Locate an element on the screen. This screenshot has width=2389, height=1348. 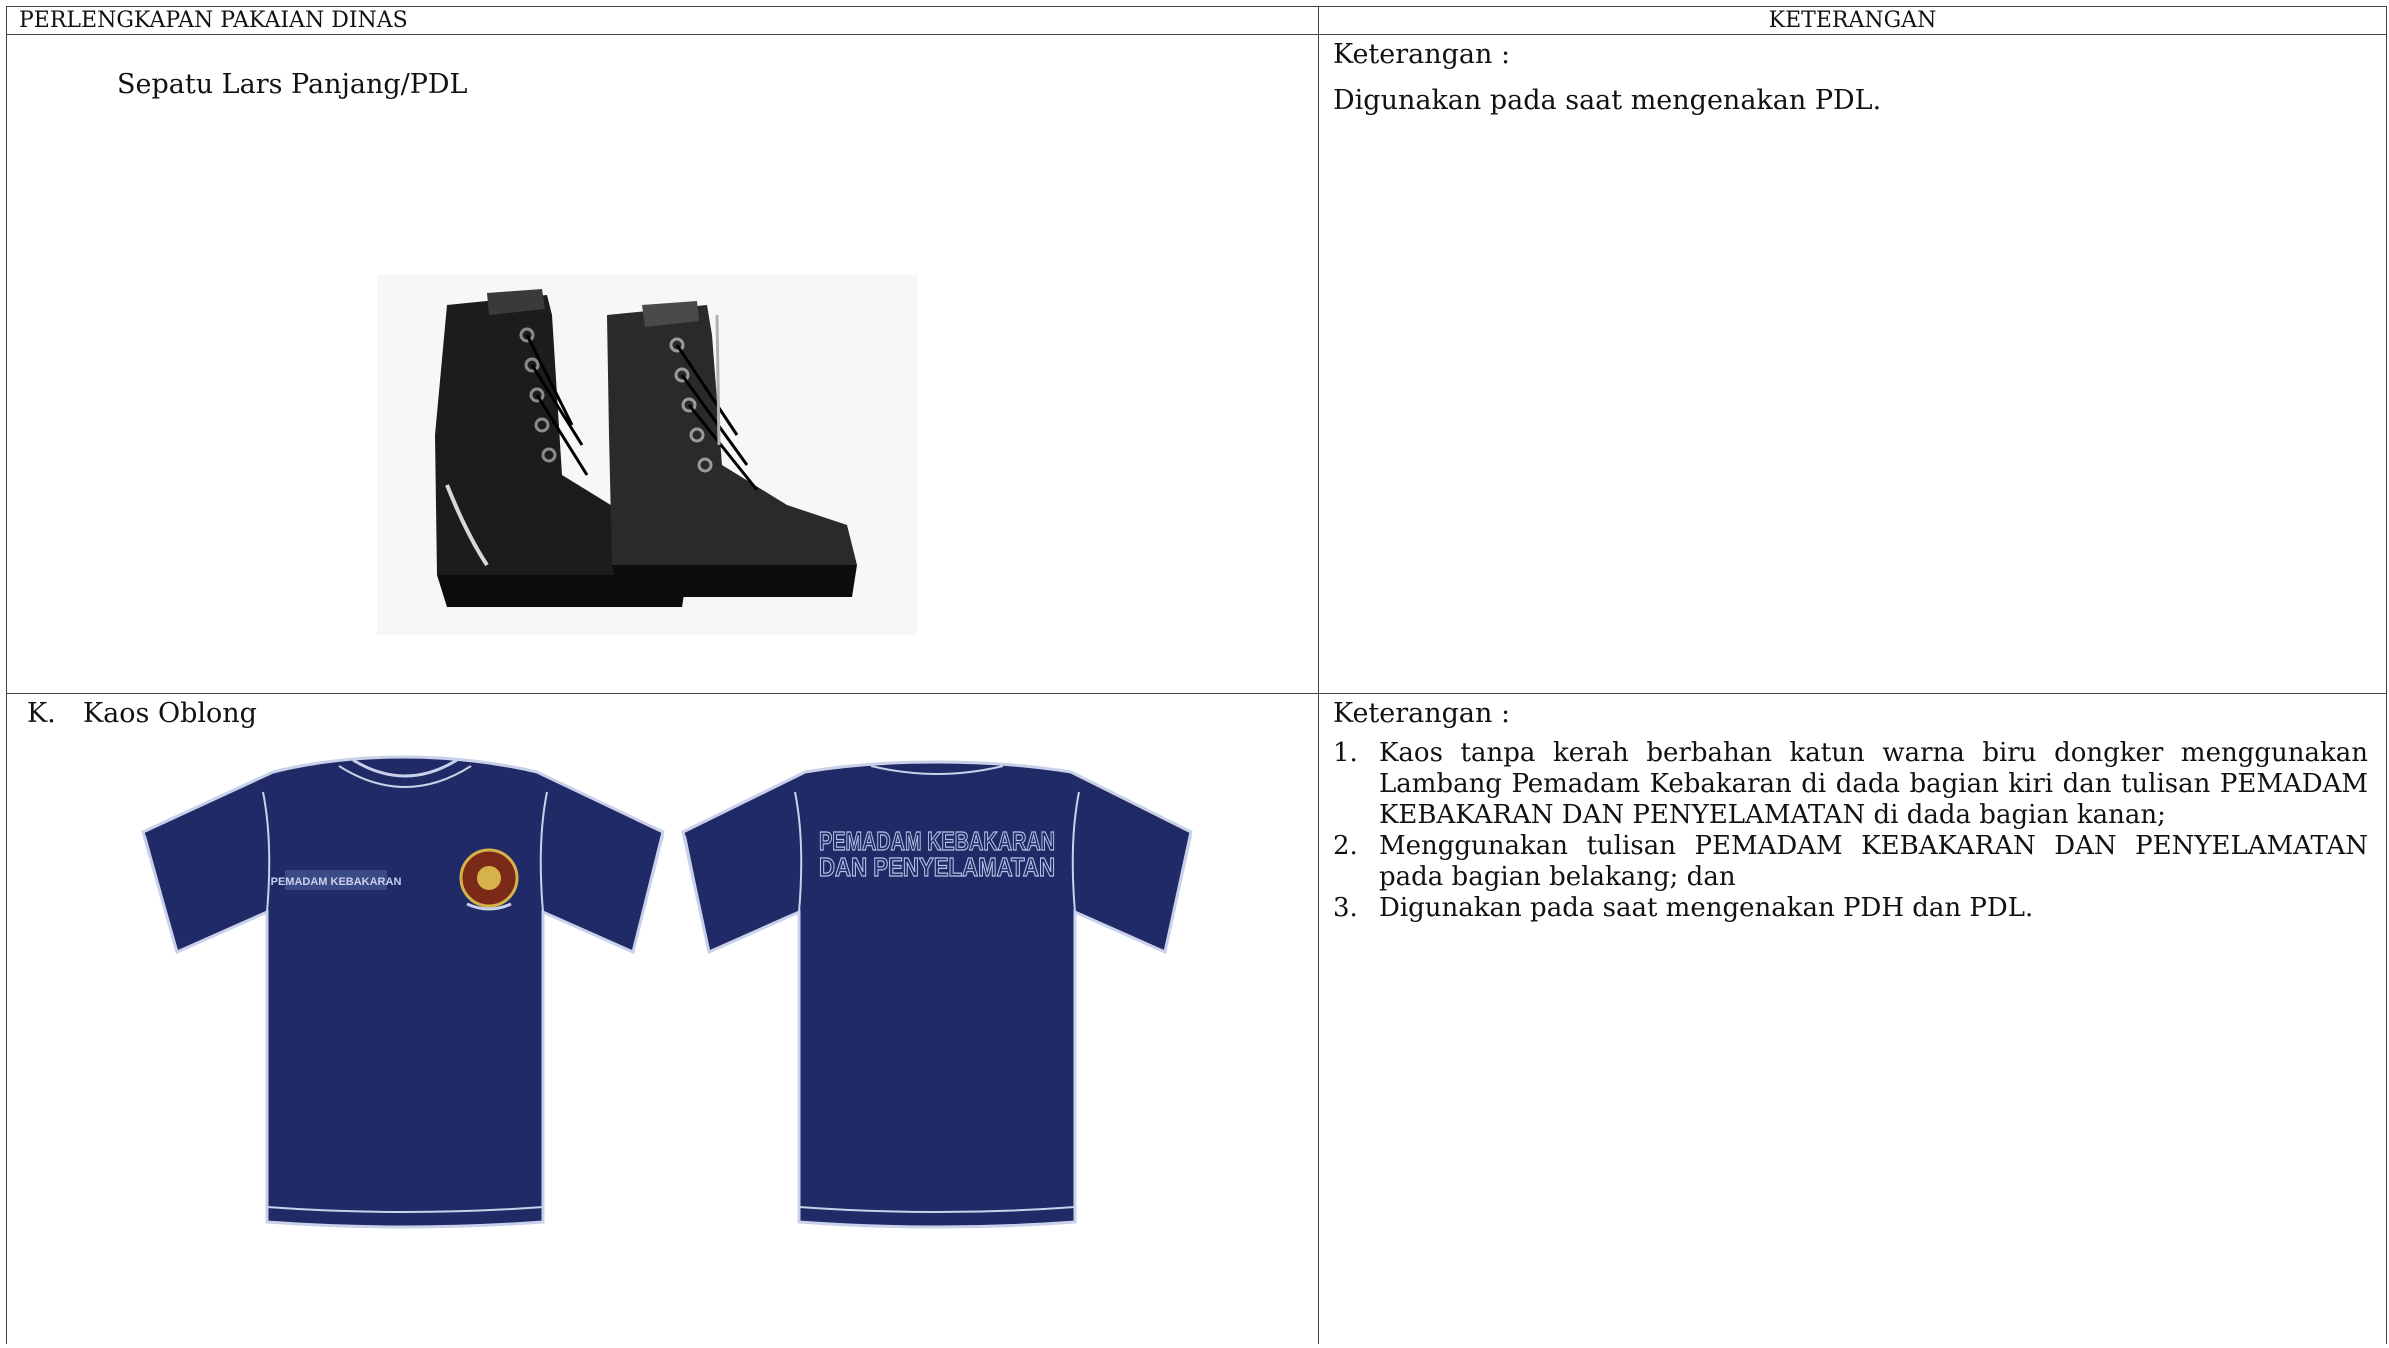
keterangan-text: Digunakan pada saat mengenakan PDL. is located at coordinates (1607, 100).